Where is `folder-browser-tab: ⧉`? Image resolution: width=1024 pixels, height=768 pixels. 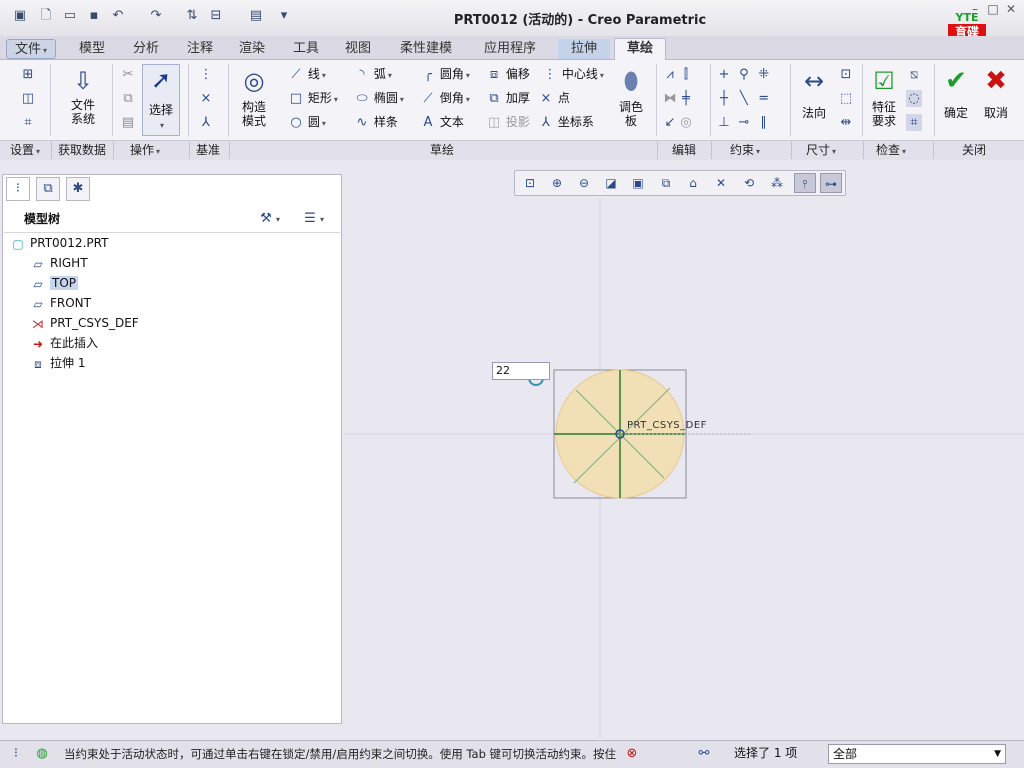
folder-browser-tab: ⧉ is located at coordinates (48, 189).